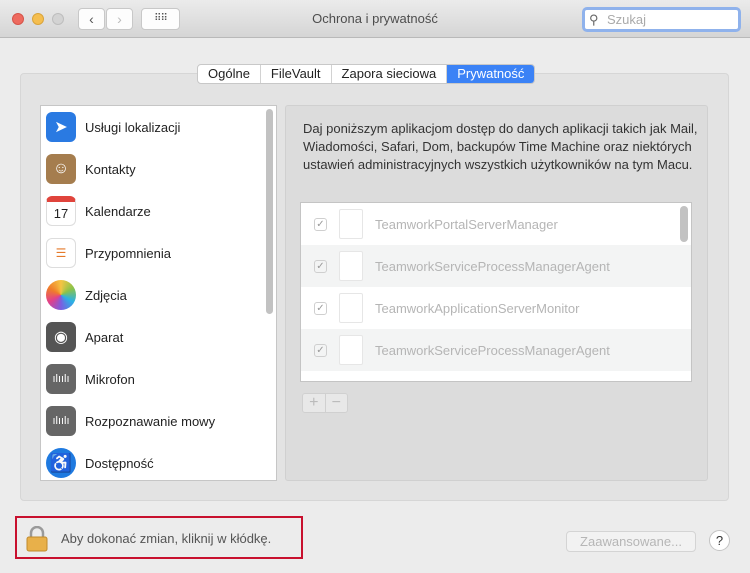 This screenshot has height=573, width=750. I want to click on help-button: ?, so click(719, 540).